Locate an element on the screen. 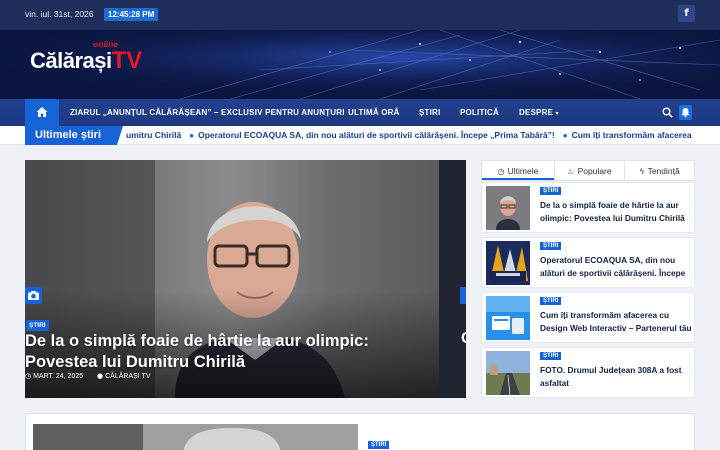 This screenshot has height=450, width=720. top-bar: vin. iul. 31st, 2026 12:45:28 PM f is located at coordinates (360, 15).